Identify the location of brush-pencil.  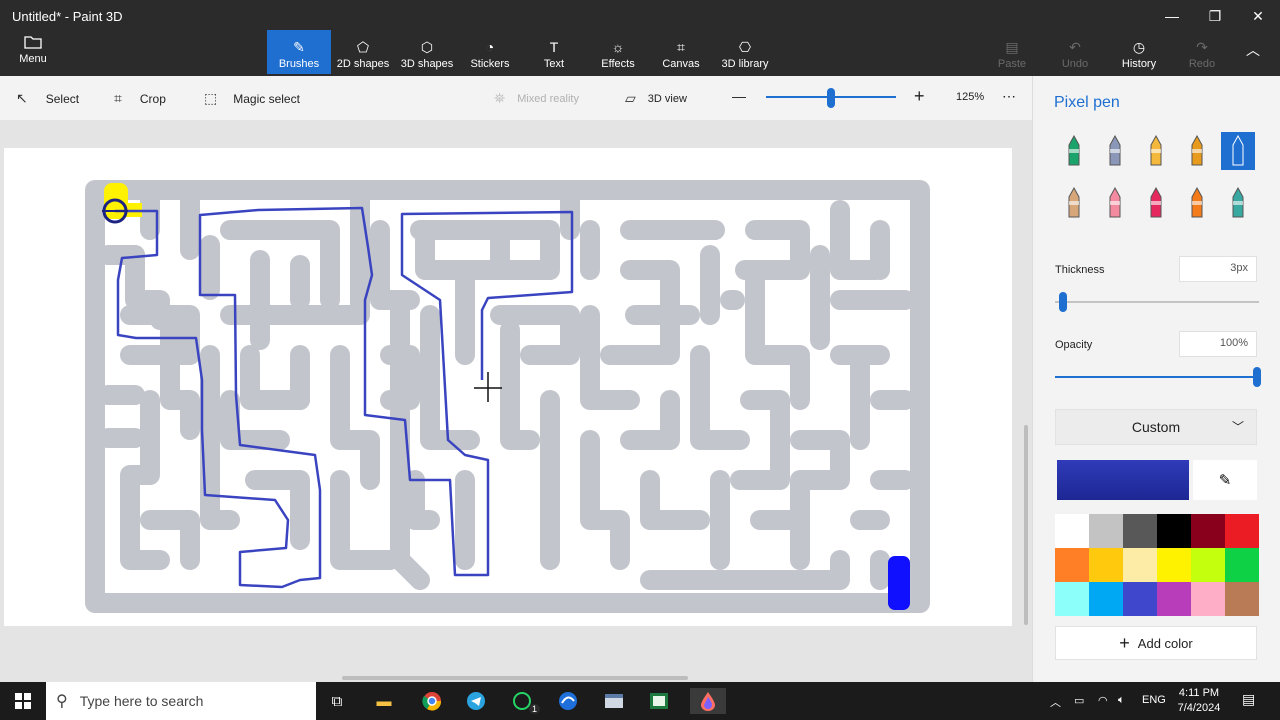
(1074, 203).